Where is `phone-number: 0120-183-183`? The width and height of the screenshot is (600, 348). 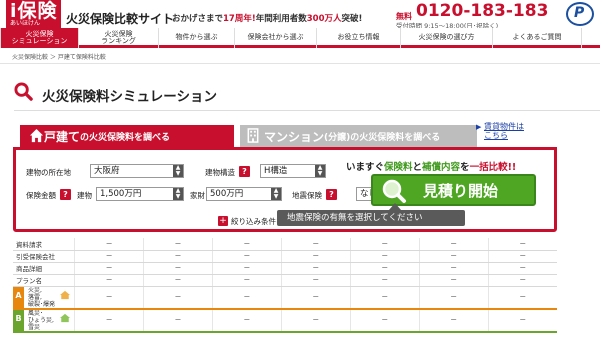
phone-number: 0120-183-183 is located at coordinates (482, 11).